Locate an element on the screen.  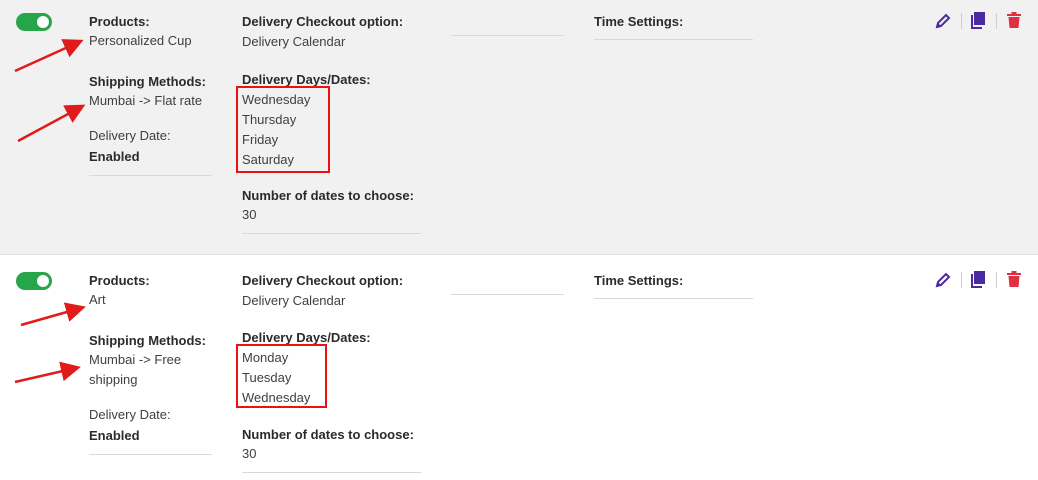
delivery-day: Saturday is located at coordinates (268, 159).